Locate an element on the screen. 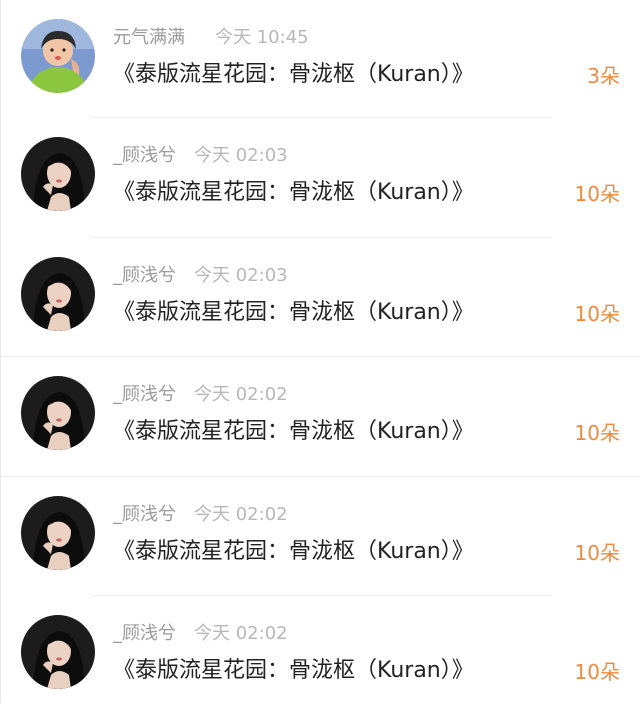 The height and width of the screenshot is (703, 640). avatar-girl-icon is located at coordinates (58, 56).